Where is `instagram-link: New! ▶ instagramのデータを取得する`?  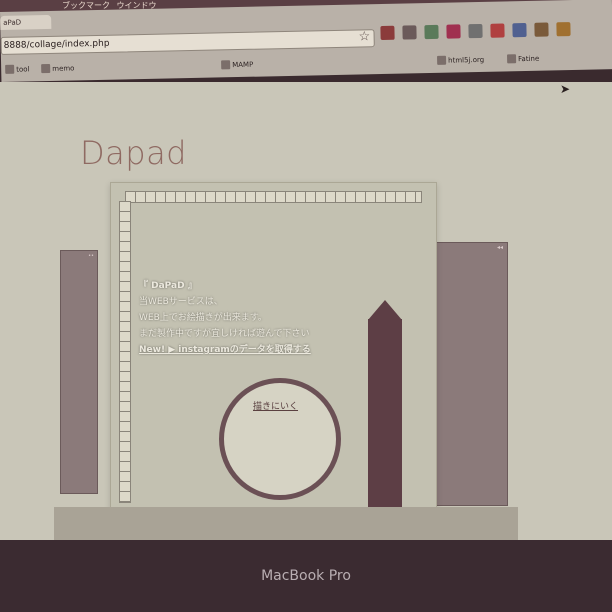
instagram-link: New! ▶ instagramのデータを取得する is located at coordinates (225, 350).